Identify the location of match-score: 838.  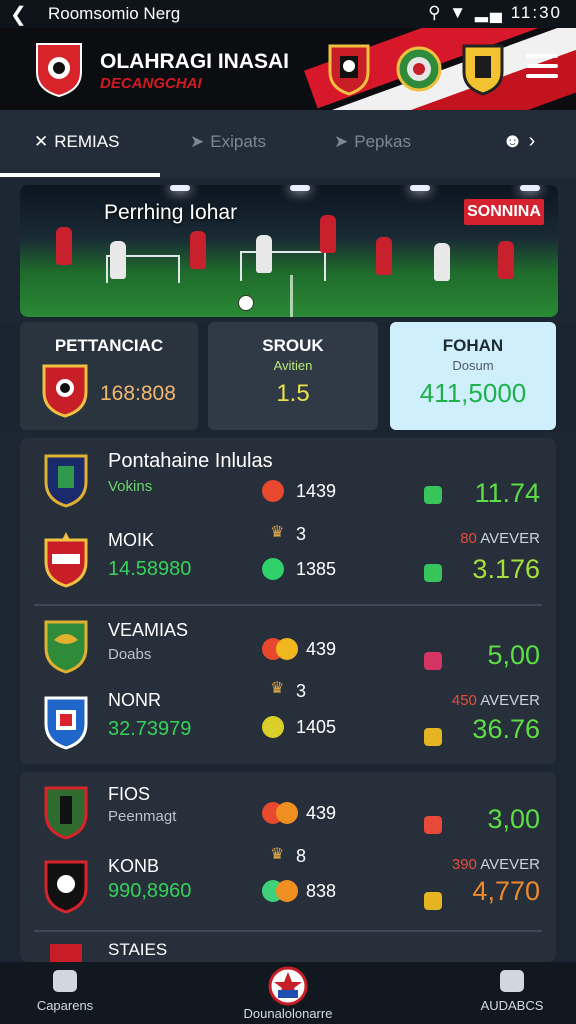
(321, 891).